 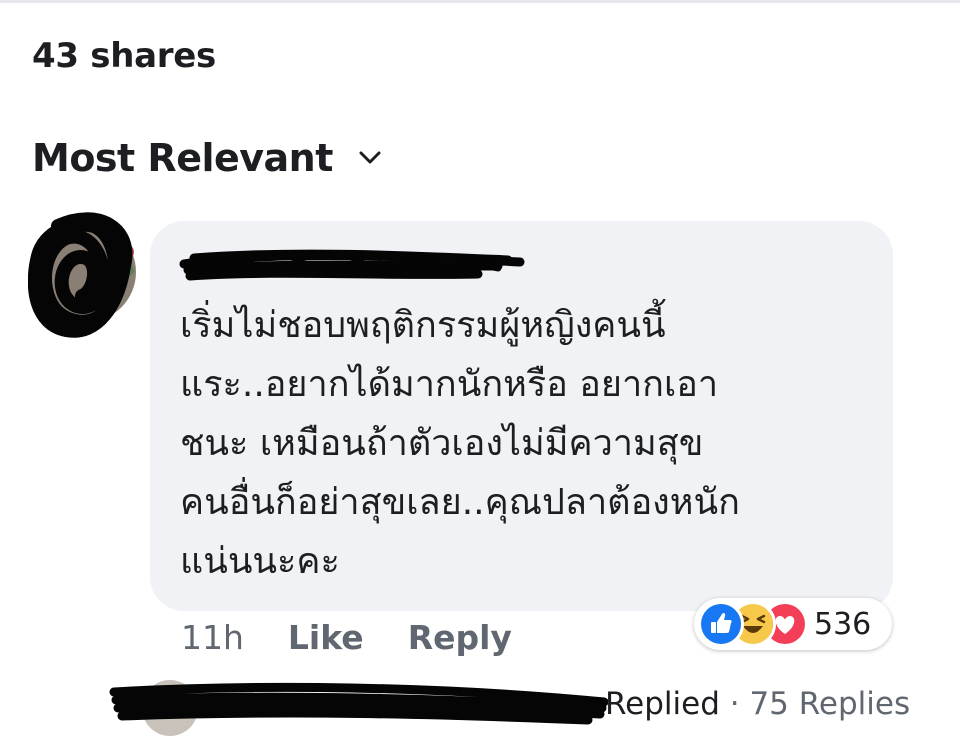 I want to click on sort-dropdown: Most Relevant, so click(x=206, y=158).